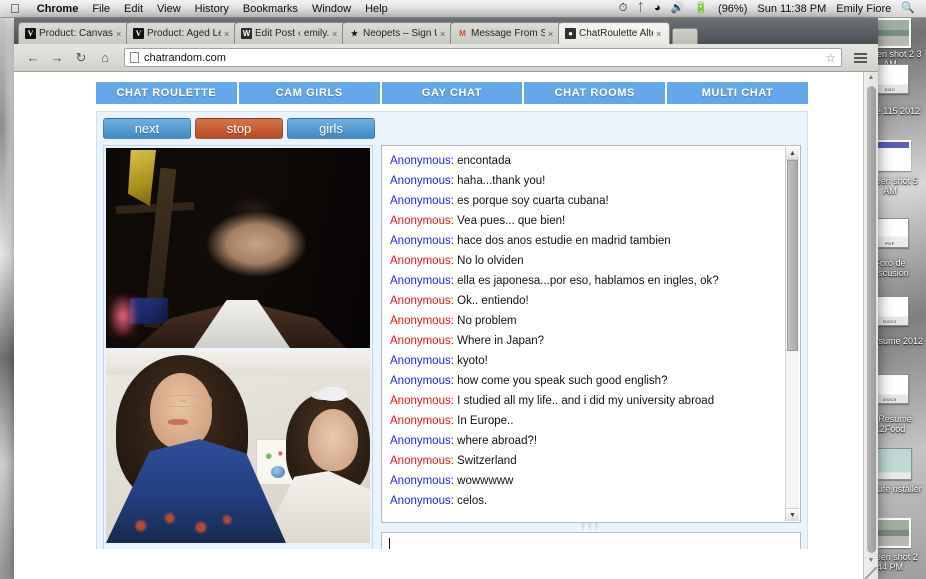 This screenshot has height=579, width=926. I want to click on chat-message-text: celos., so click(472, 501).